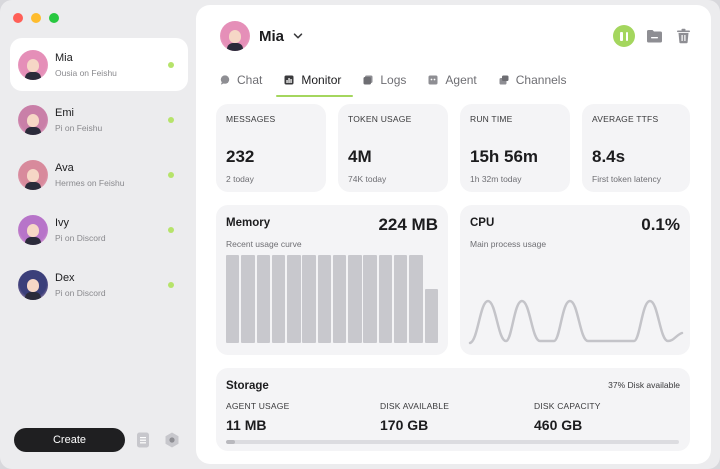 This screenshot has width=720, height=469. What do you see at coordinates (62, 222) in the screenshot?
I see `agent-name: Ivy` at bounding box center [62, 222].